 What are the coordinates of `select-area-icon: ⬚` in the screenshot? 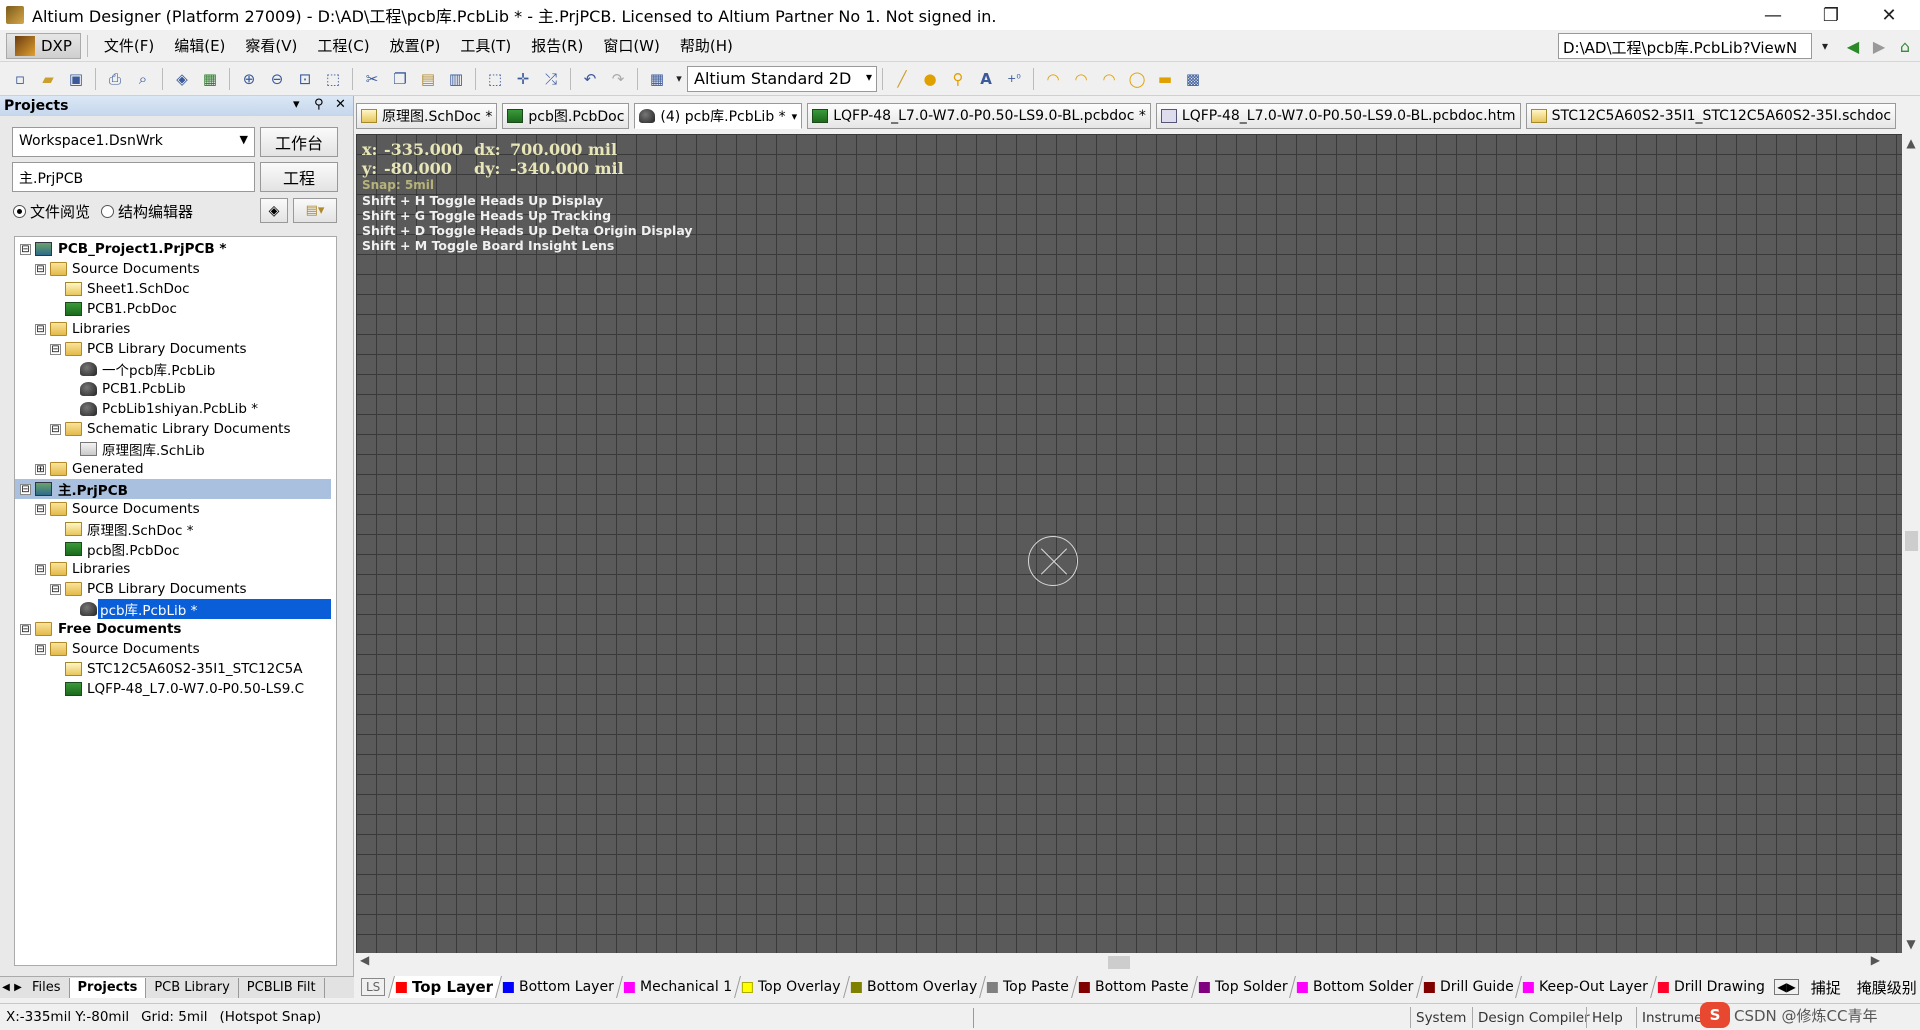 It's located at (495, 79).